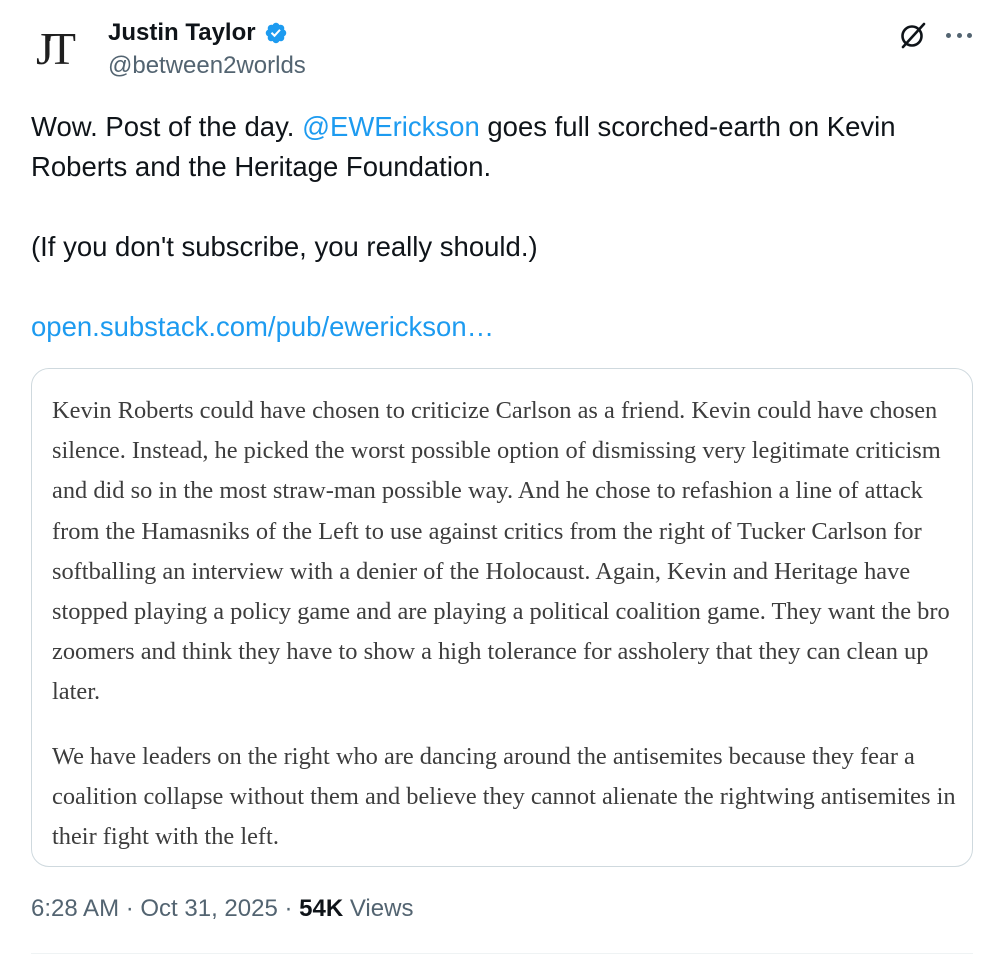 The height and width of the screenshot is (958, 1000). I want to click on views-label: Views, so click(378, 908).